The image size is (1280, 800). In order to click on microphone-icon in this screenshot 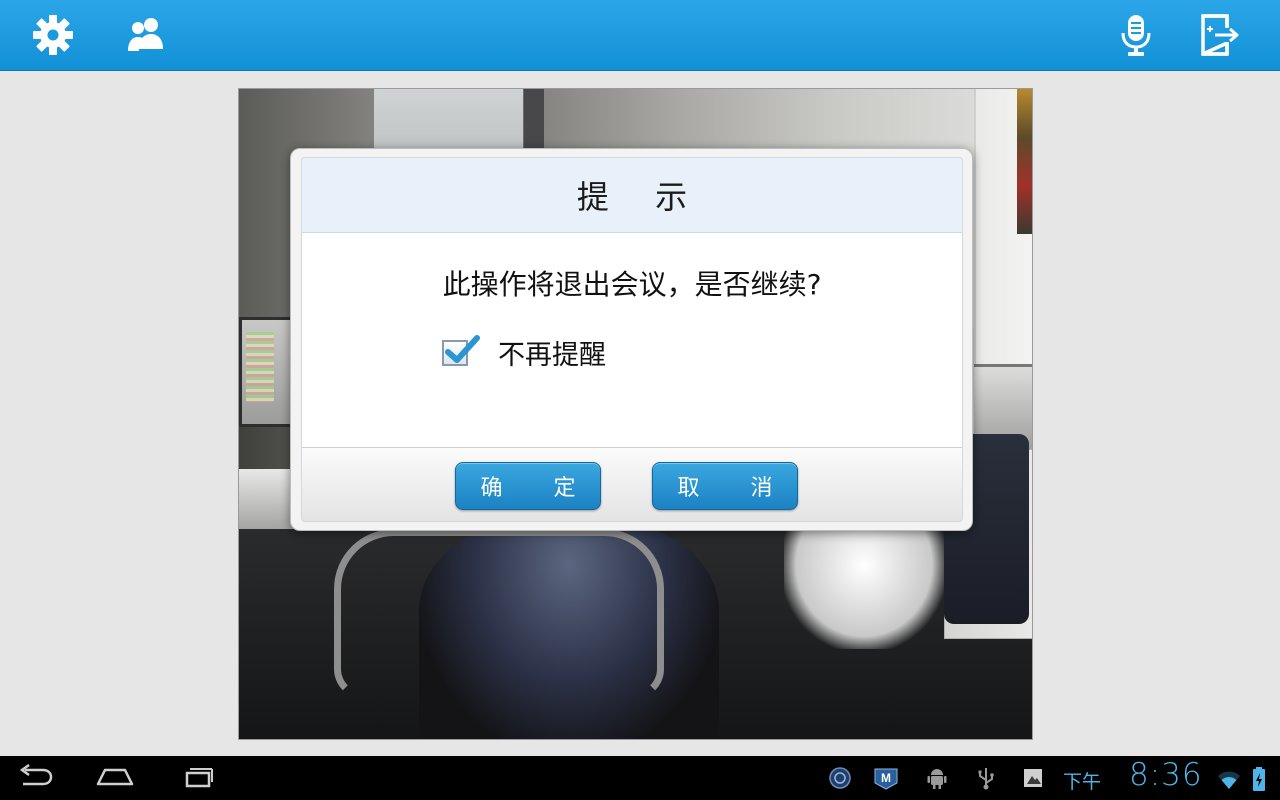, I will do `click(1136, 35)`.